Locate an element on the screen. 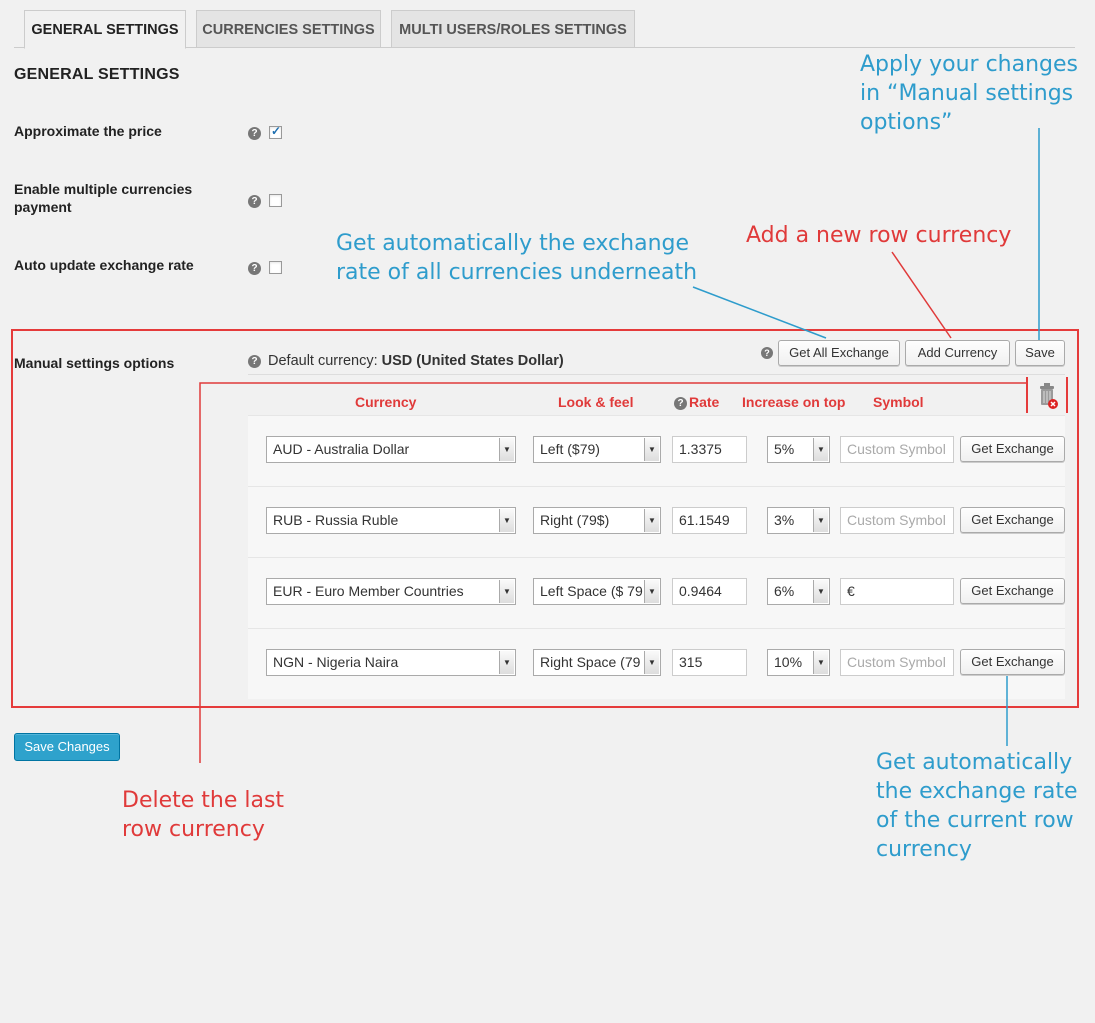 This screenshot has height=1023, width=1095. annotation-line: Apply your changes is located at coordinates (969, 64).